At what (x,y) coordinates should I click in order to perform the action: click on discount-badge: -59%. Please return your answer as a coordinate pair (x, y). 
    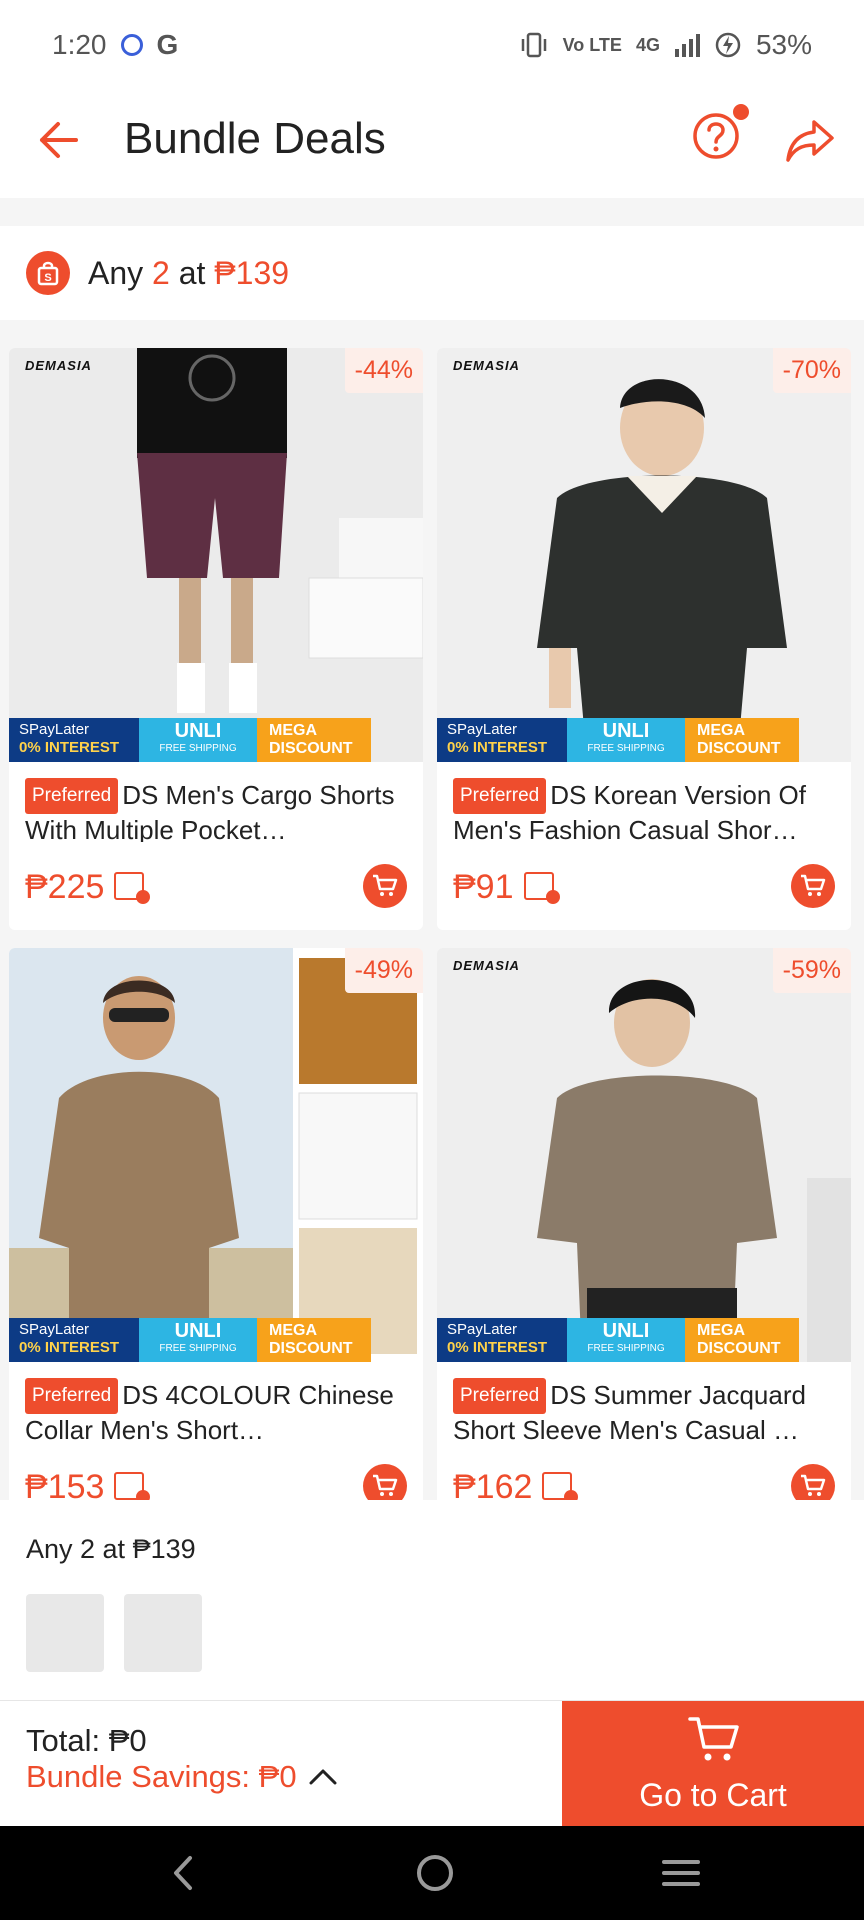
    Looking at the image, I should click on (811, 970).